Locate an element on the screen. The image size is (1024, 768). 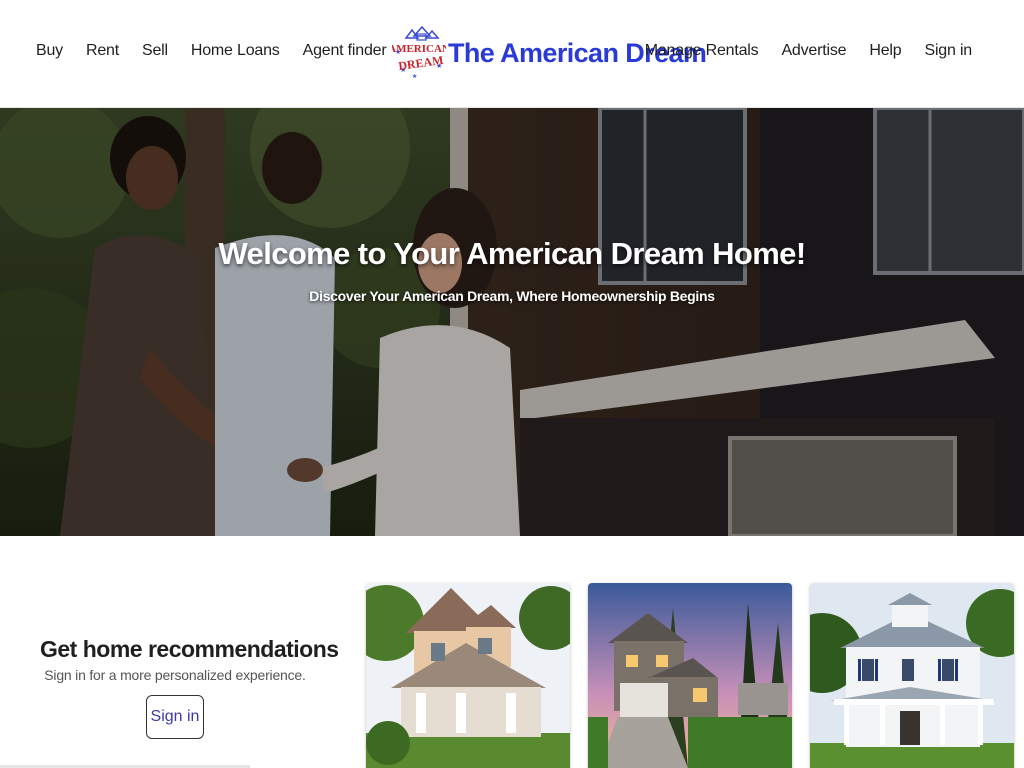
hero-title: Welcome to Your American Dream Home! is located at coordinates (512, 253).